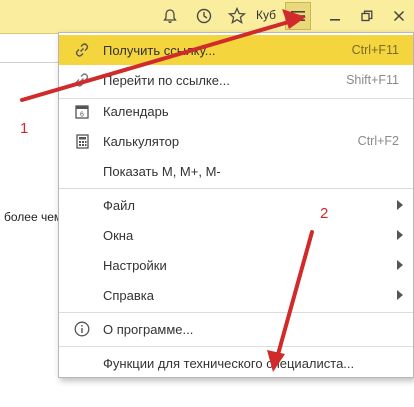 This screenshot has height=407, width=414. I want to click on history-icon, so click(204, 16).